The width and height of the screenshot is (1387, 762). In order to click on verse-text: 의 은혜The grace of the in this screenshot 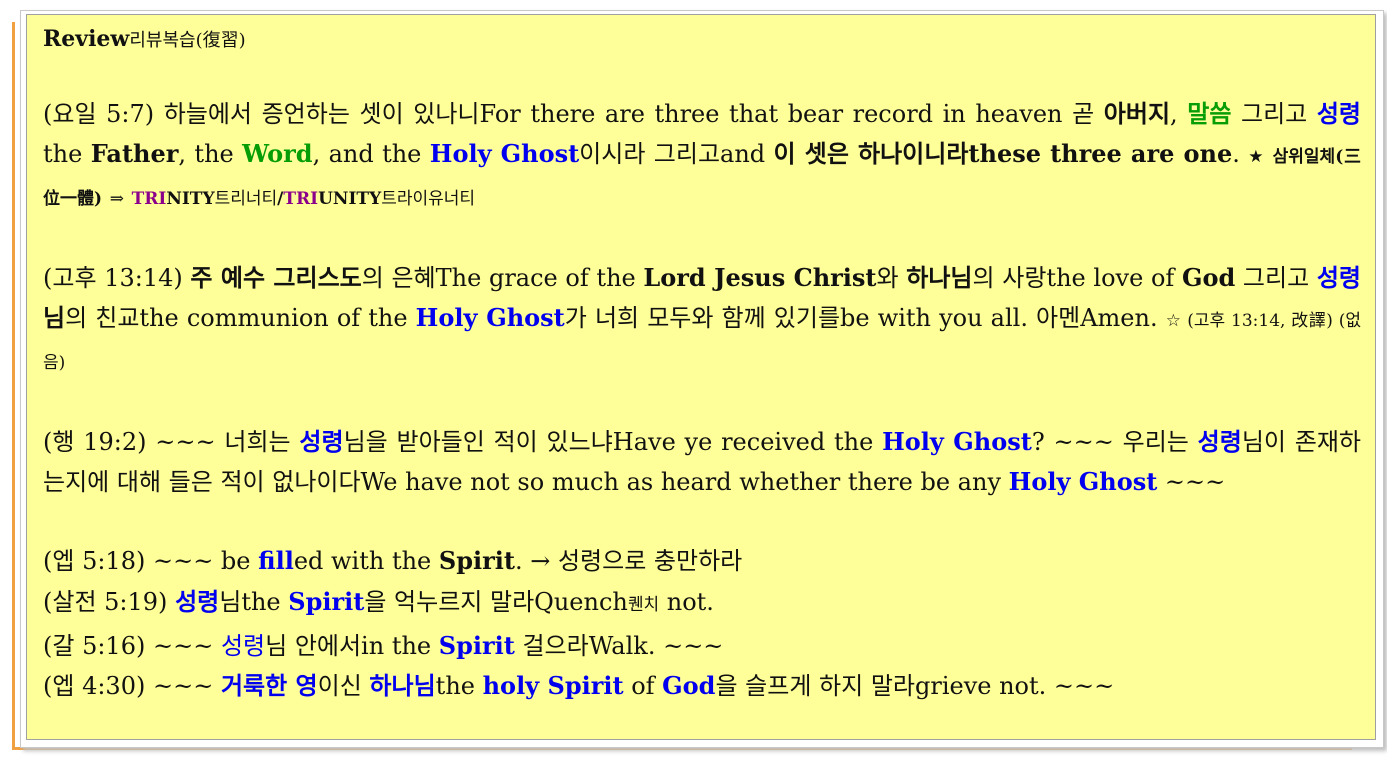, I will do `click(502, 278)`.